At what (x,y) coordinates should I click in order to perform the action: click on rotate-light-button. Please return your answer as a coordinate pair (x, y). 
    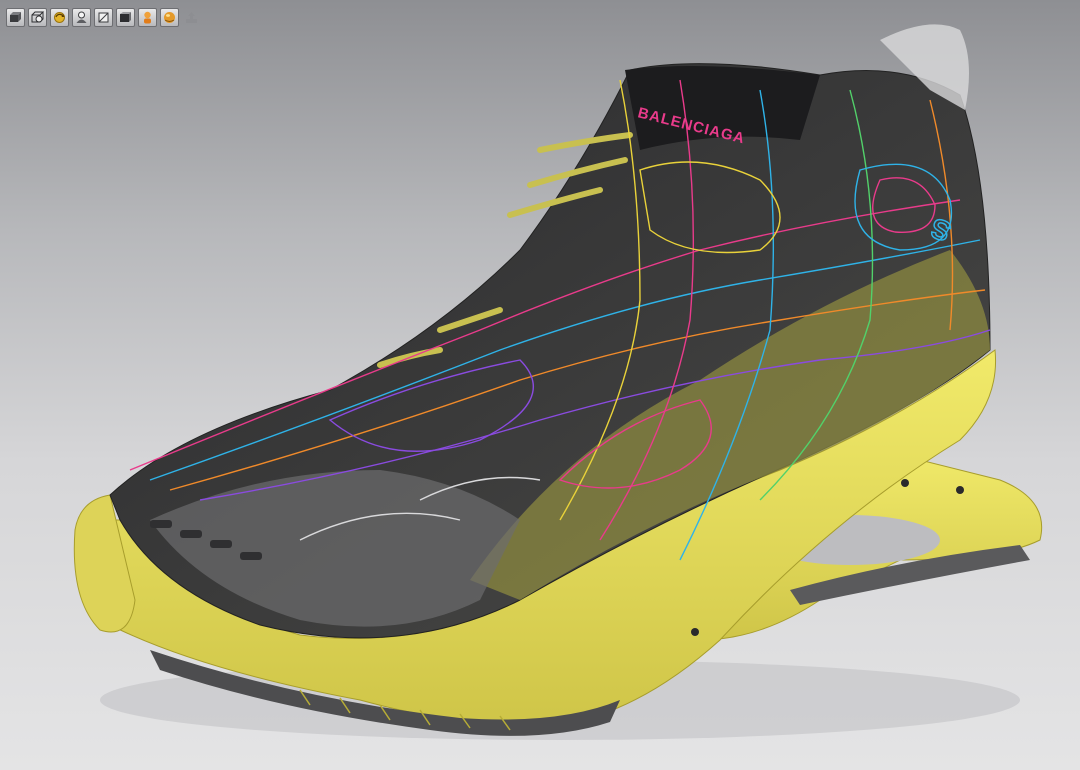
    Looking at the image, I should click on (59, 17).